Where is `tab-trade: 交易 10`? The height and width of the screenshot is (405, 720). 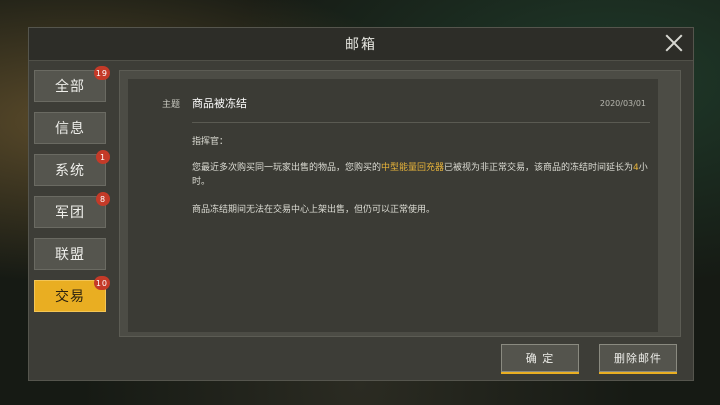 tab-trade: 交易 10 is located at coordinates (72, 294).